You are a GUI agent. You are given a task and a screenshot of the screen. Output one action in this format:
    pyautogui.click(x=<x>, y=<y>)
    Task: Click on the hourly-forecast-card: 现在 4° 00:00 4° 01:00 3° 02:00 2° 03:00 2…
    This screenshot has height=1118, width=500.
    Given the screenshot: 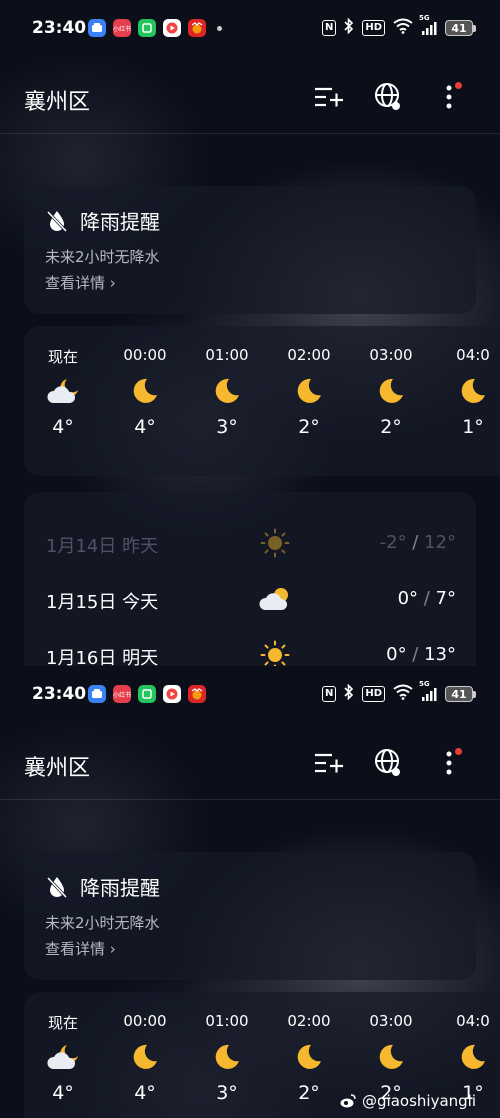 What is the action you would take?
    pyautogui.click(x=262, y=401)
    